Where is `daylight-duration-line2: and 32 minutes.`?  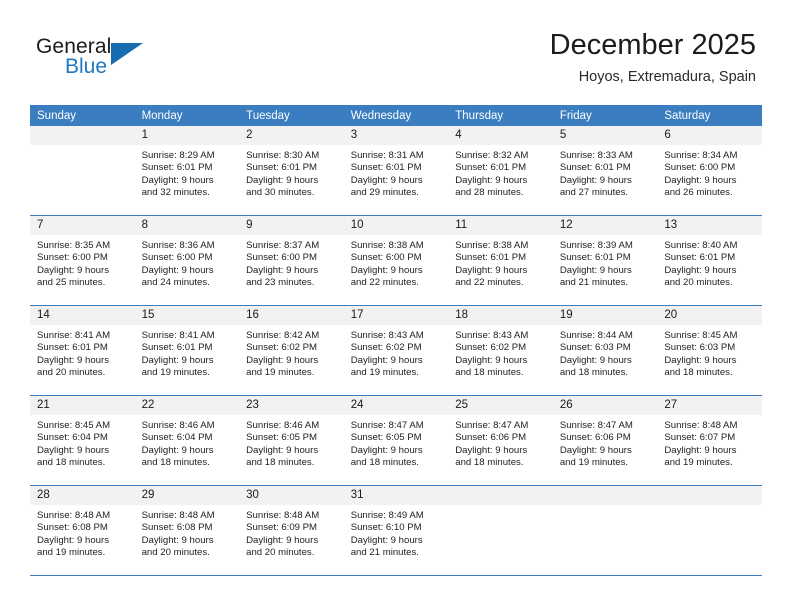 daylight-duration-line2: and 32 minutes. is located at coordinates (175, 192).